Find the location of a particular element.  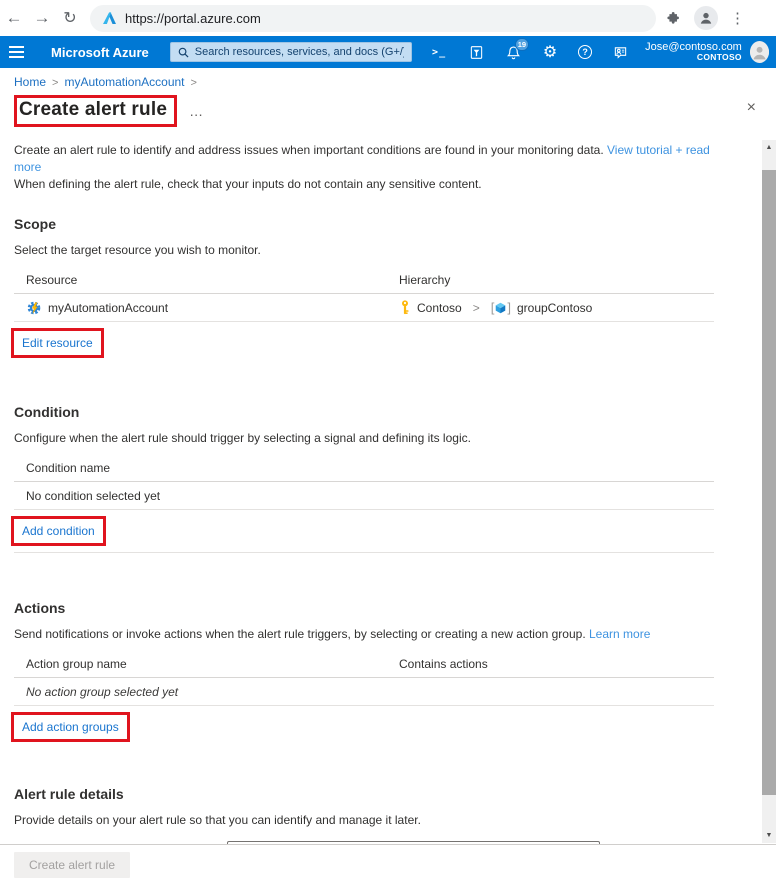

url-text: https://portal.azure.com is located at coordinates (193, 18).